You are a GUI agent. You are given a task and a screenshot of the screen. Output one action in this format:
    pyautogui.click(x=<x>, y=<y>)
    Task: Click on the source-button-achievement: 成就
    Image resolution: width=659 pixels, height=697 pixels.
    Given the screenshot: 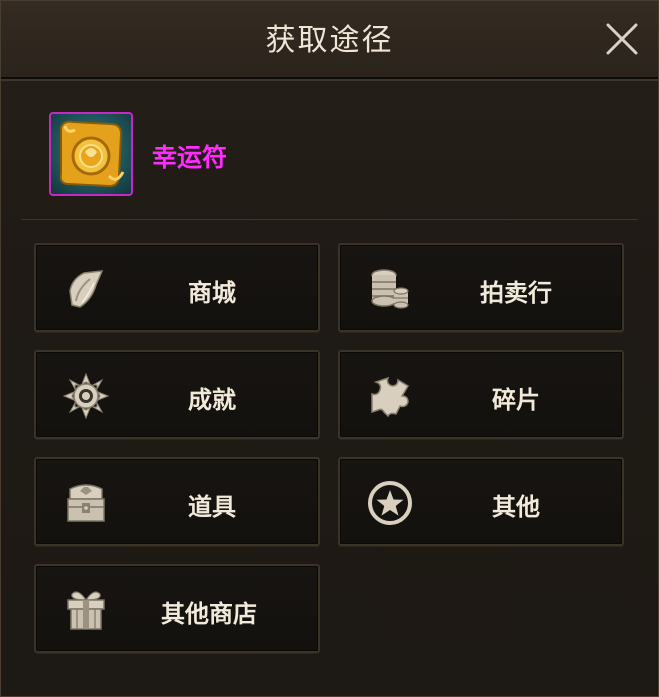 What is the action you would take?
    pyautogui.click(x=177, y=394)
    